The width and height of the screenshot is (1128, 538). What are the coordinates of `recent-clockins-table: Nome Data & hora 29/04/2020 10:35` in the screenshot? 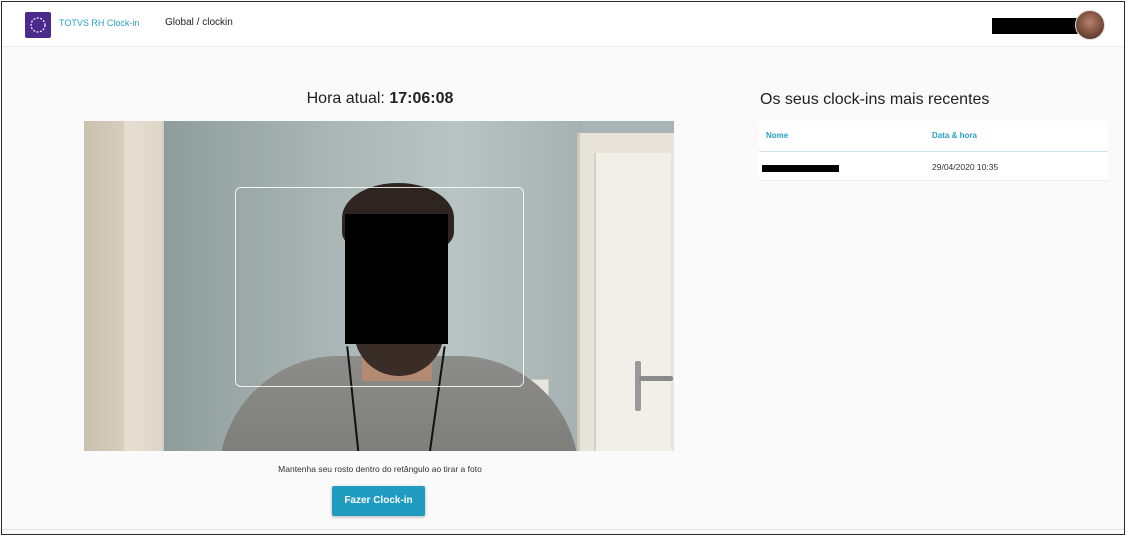 It's located at (933, 151).